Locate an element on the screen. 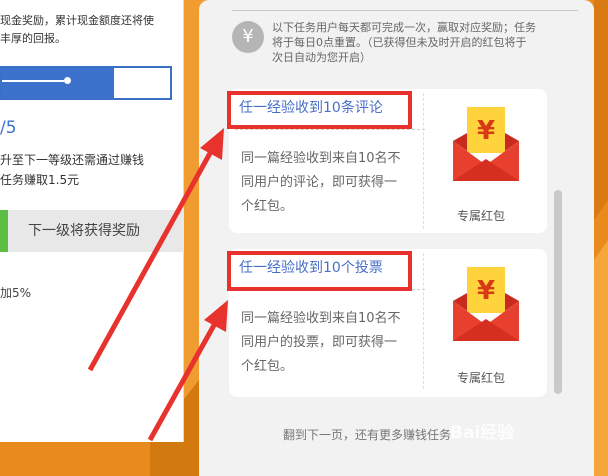 This screenshot has width=608, height=476. scrollbar-thumb is located at coordinates (558, 292).